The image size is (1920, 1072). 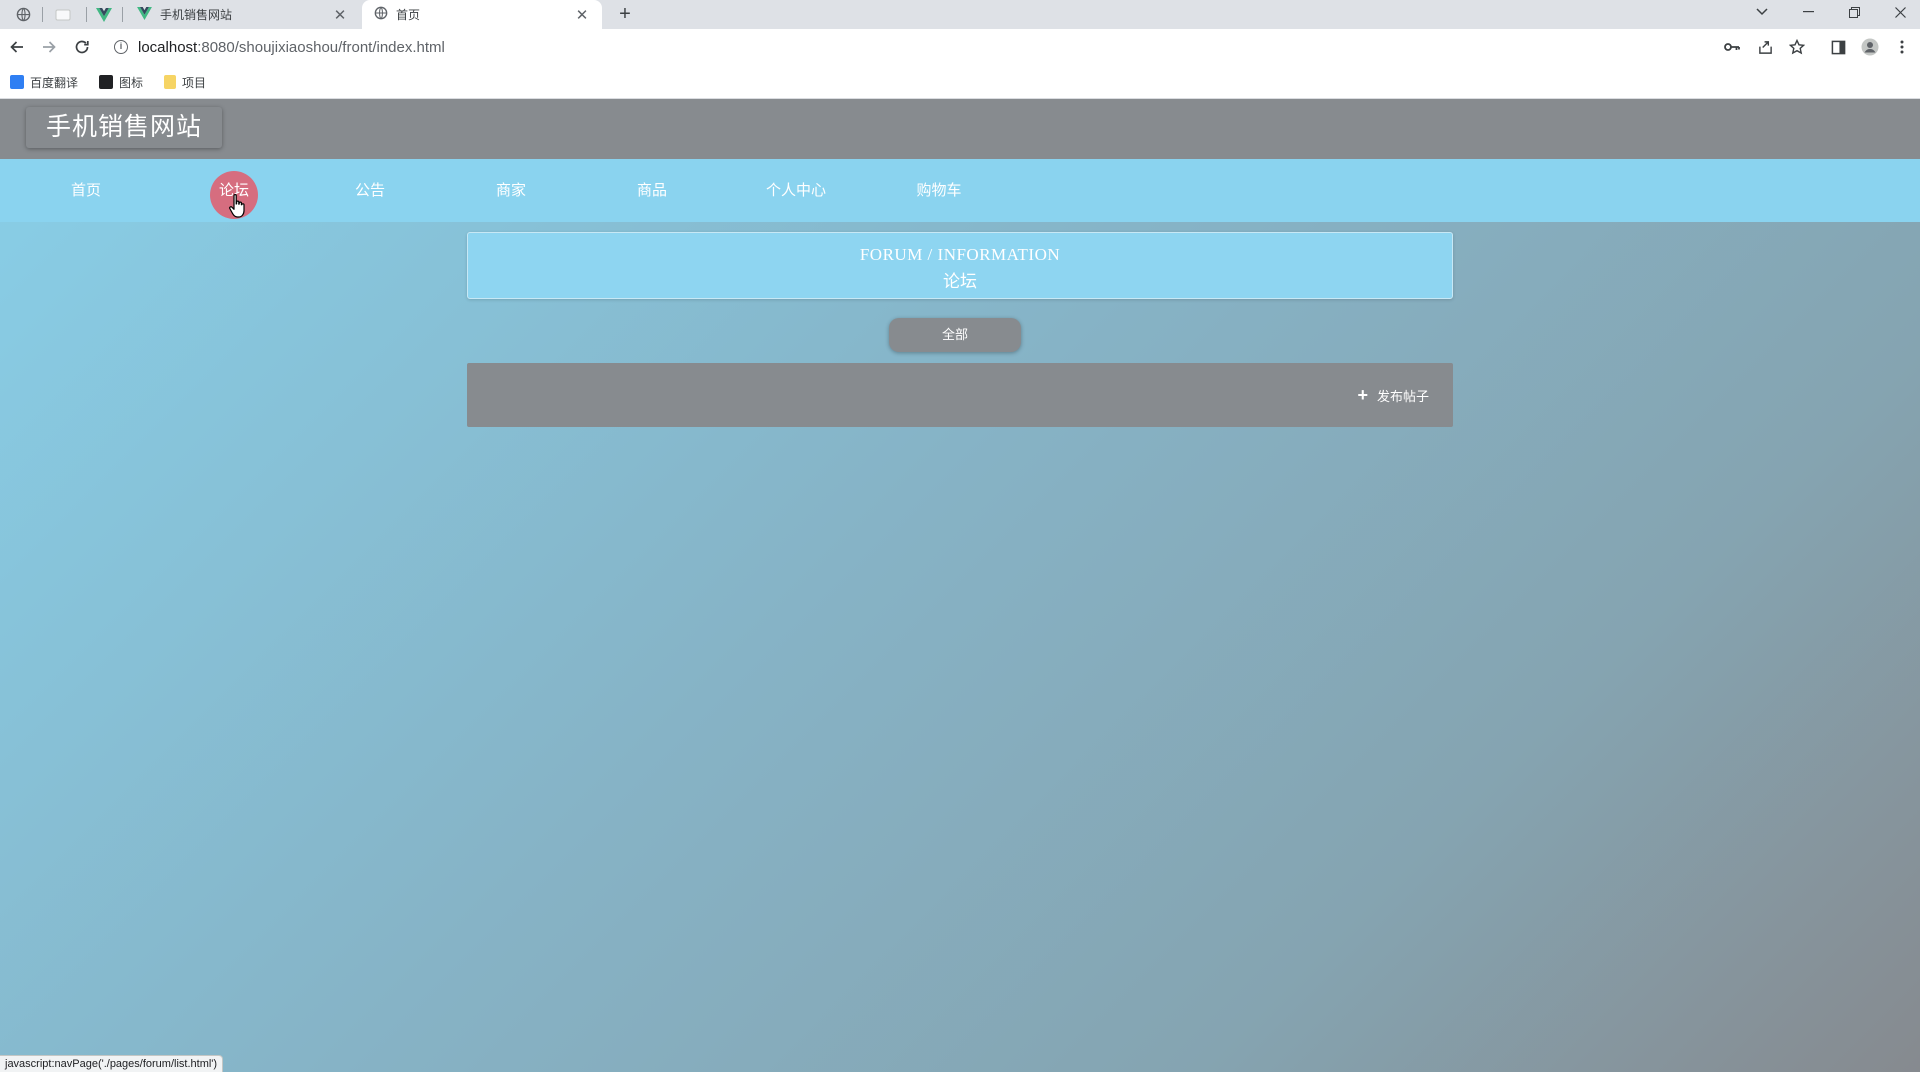 What do you see at coordinates (1765, 47) in the screenshot?
I see `share-icon` at bounding box center [1765, 47].